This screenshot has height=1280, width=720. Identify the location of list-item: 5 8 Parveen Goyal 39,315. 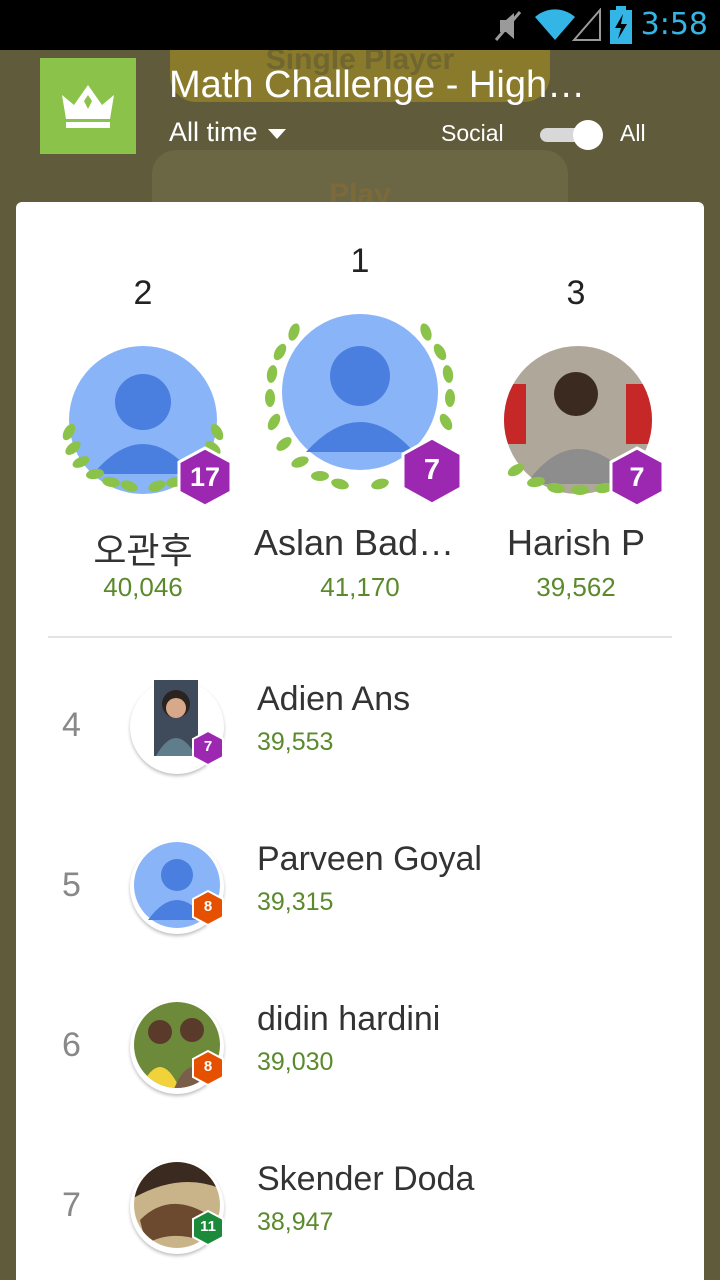
(360, 920).